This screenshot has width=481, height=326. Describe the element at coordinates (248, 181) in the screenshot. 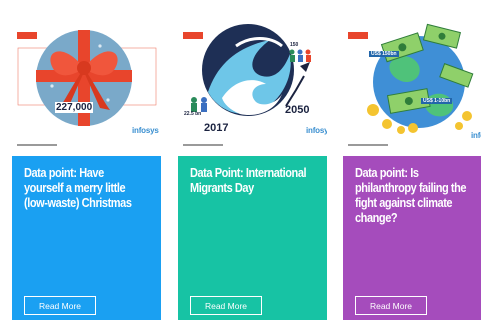

I see `card-title: Data Point: International Migrants Day` at that location.